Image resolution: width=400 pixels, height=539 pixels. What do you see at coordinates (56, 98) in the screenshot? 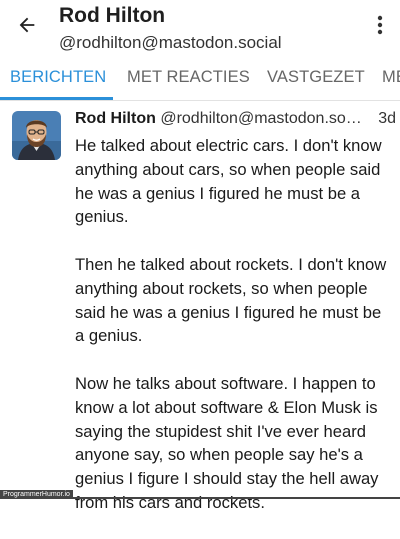
I see `active-tab-indicator` at bounding box center [56, 98].